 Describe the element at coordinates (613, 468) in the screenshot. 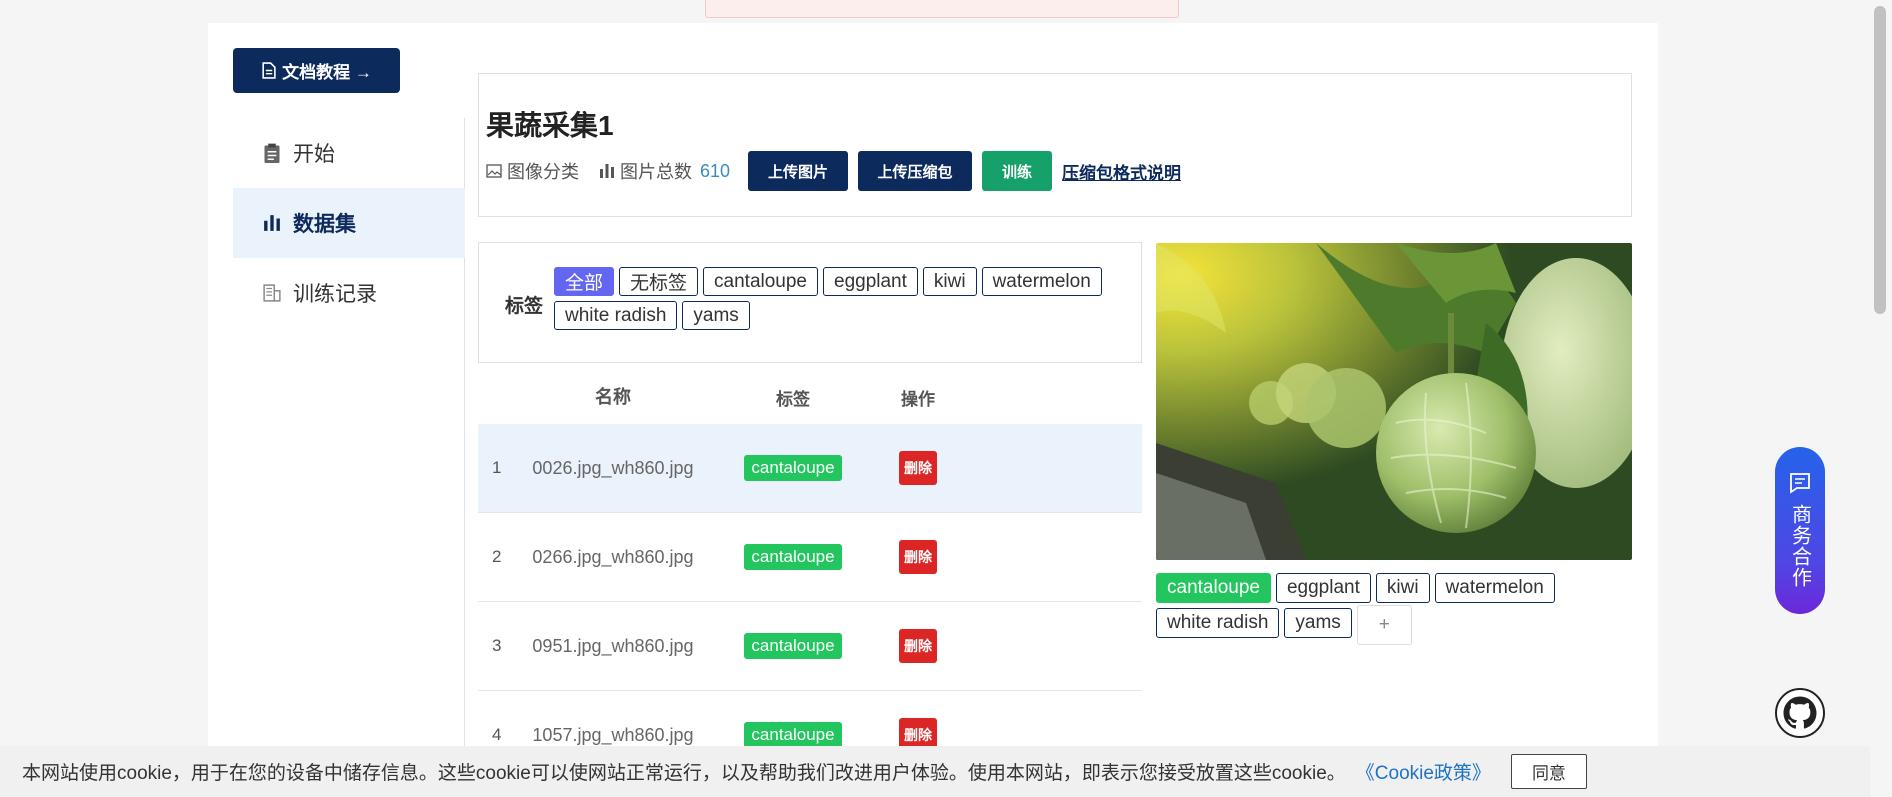

I see `row-filename: 0026.jpg_wh860.jpg` at that location.